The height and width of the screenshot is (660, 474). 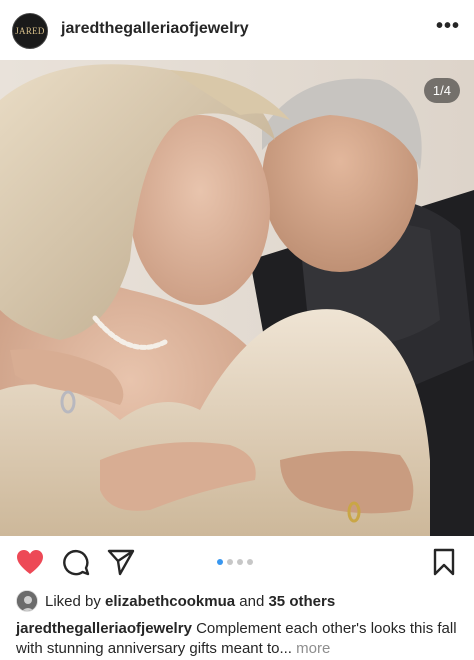 I want to click on comment-icon, so click(x=76, y=562).